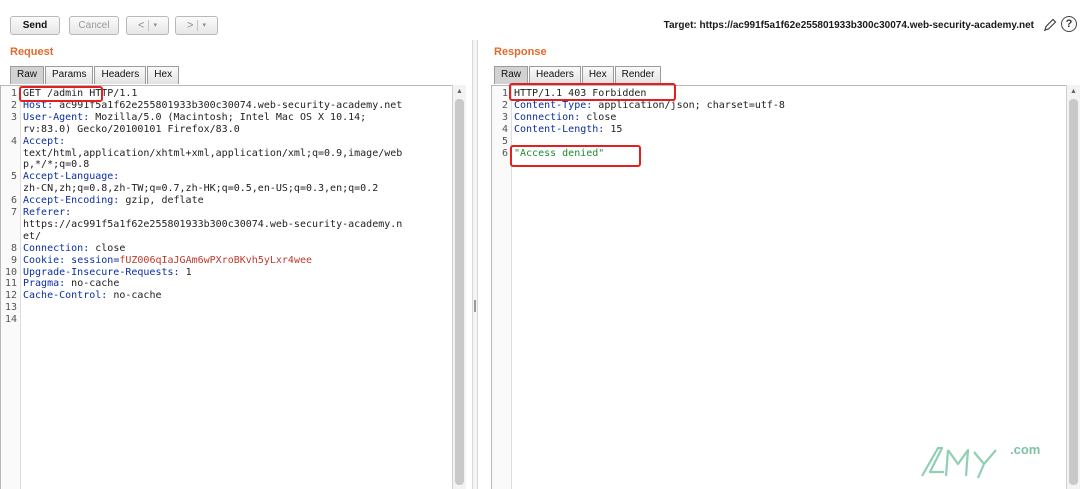 The width and height of the screenshot is (1080, 489). Describe the element at coordinates (92, 296) in the screenshot. I see `code-line: Cache-Control: no-cache` at that location.